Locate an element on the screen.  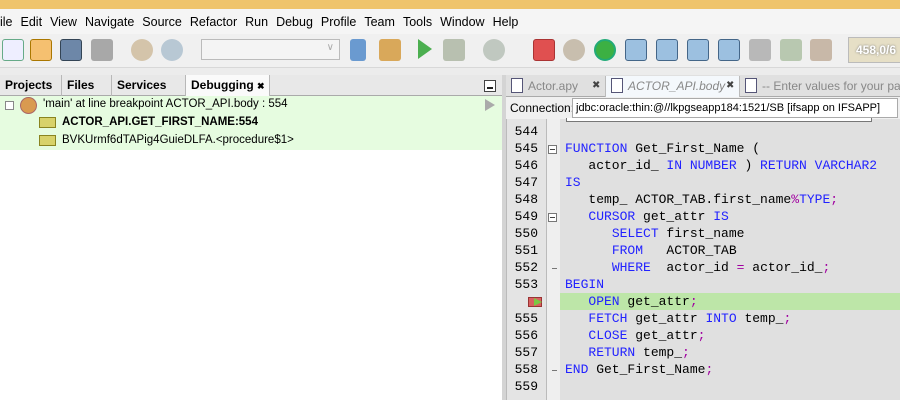
menu-view: View is located at coordinates (63, 22).